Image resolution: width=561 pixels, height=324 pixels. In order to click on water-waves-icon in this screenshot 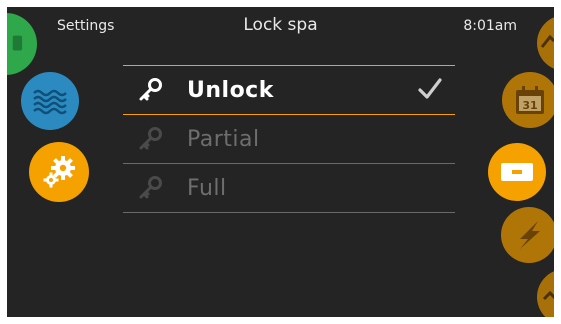, I will do `click(50, 102)`.